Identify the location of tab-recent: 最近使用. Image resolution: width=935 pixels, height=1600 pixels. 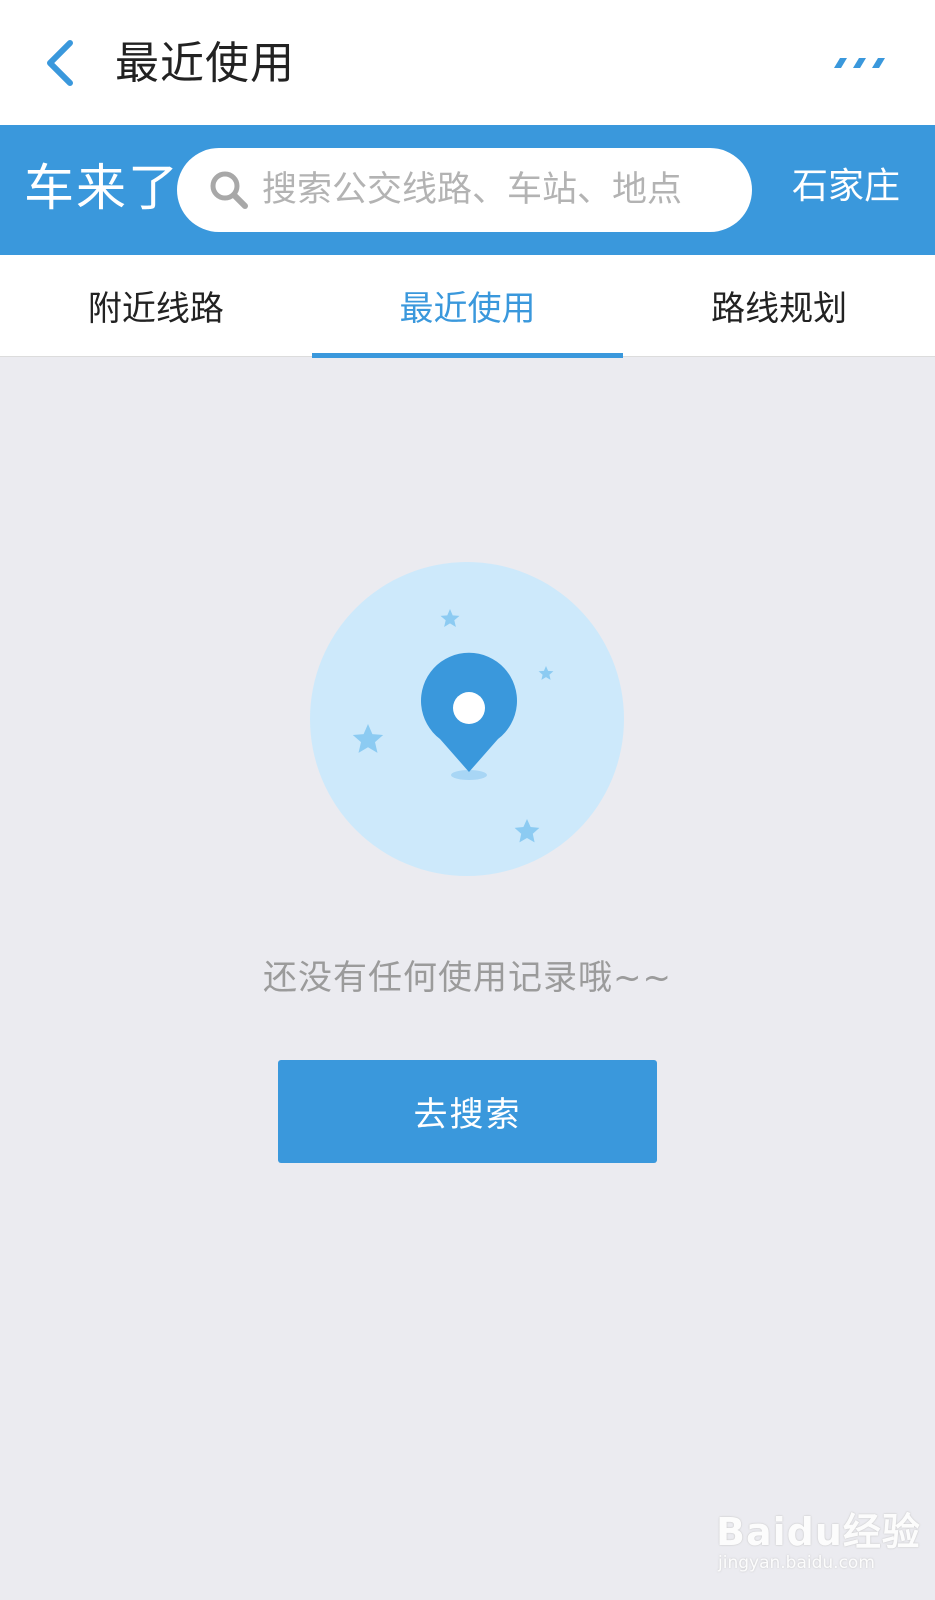
(467, 306).